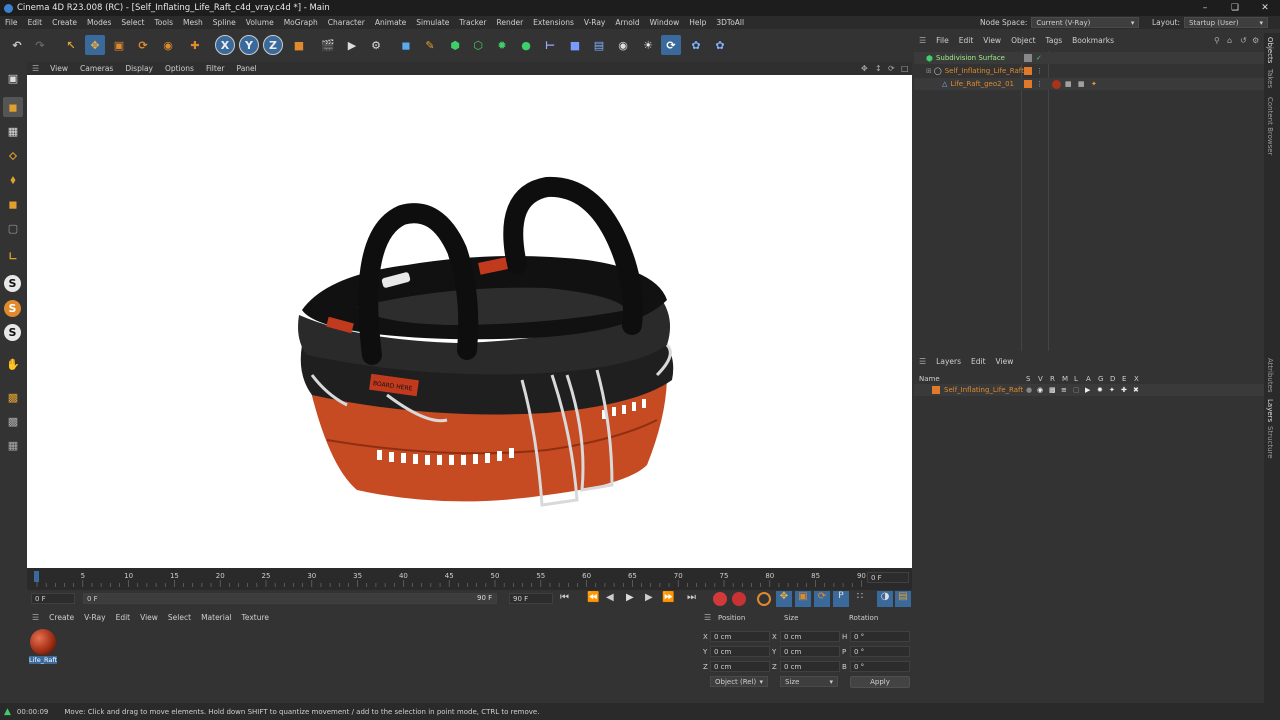  Describe the element at coordinates (880, 651) in the screenshot. I see `rot-p-field: 0 °` at that location.